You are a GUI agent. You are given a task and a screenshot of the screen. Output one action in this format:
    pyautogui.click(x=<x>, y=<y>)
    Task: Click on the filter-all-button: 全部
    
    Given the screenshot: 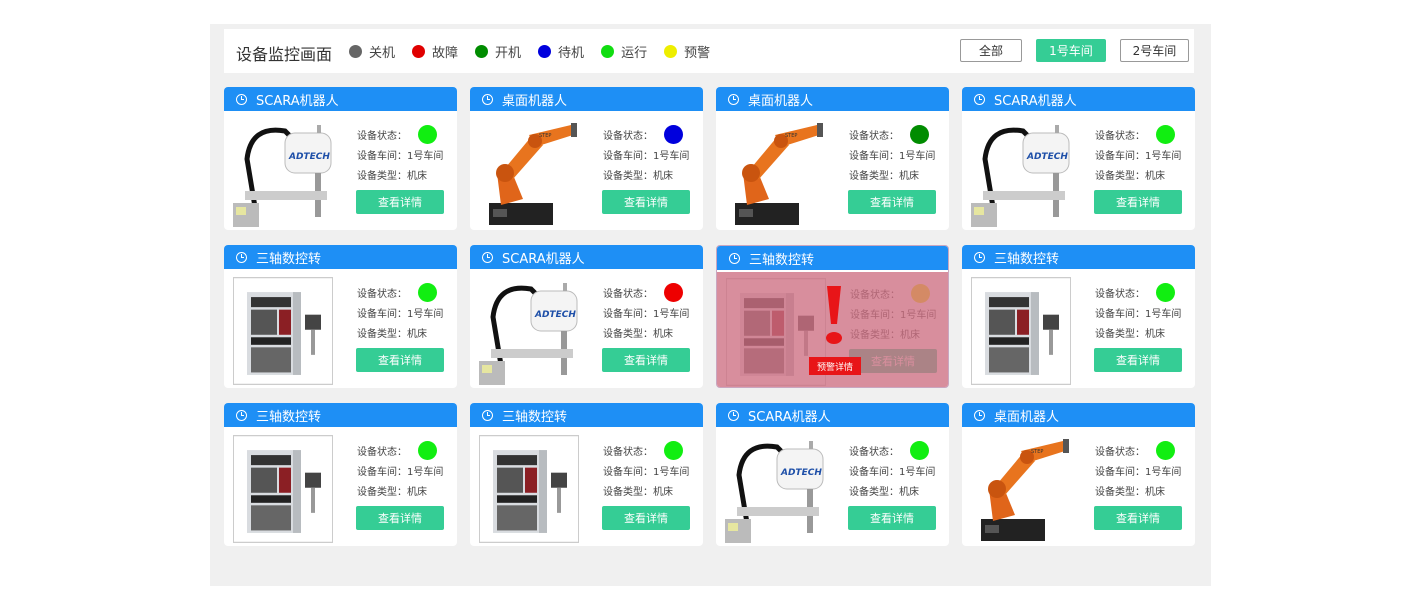 What is the action you would take?
    pyautogui.click(x=991, y=50)
    